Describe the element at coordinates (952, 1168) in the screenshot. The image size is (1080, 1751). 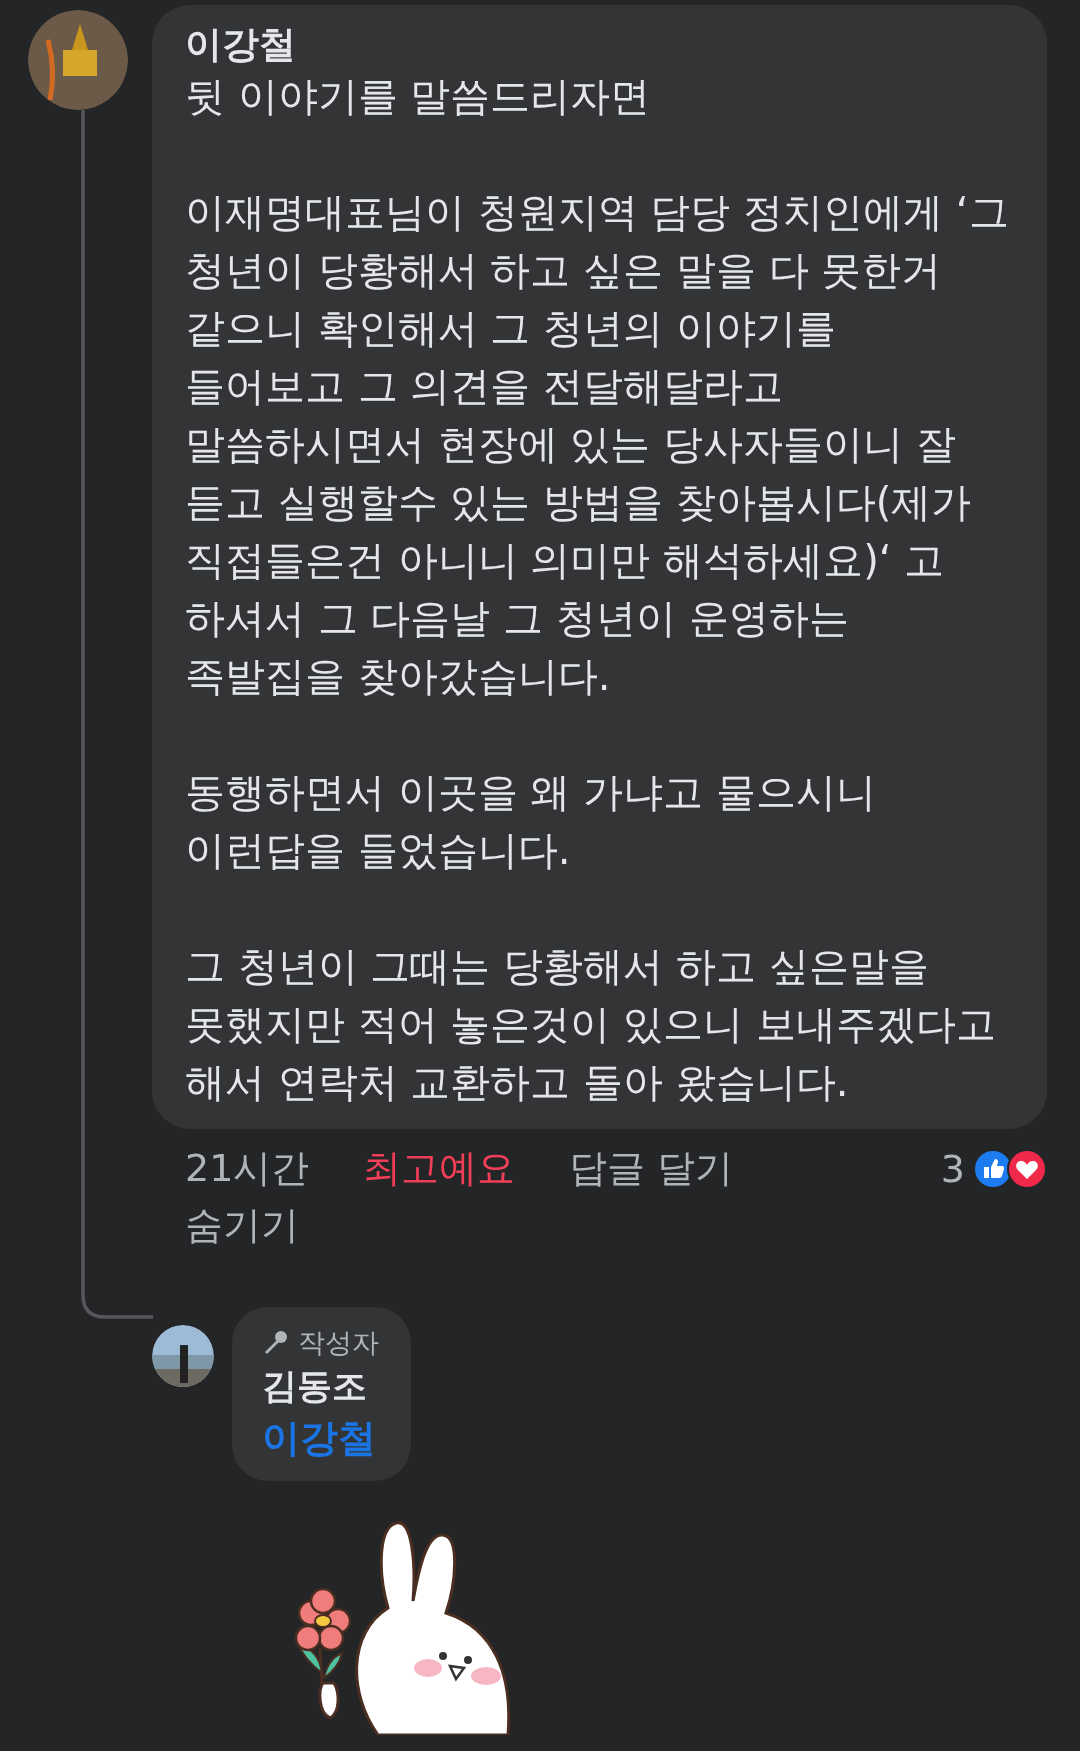
I see `reaction-count: 3` at that location.